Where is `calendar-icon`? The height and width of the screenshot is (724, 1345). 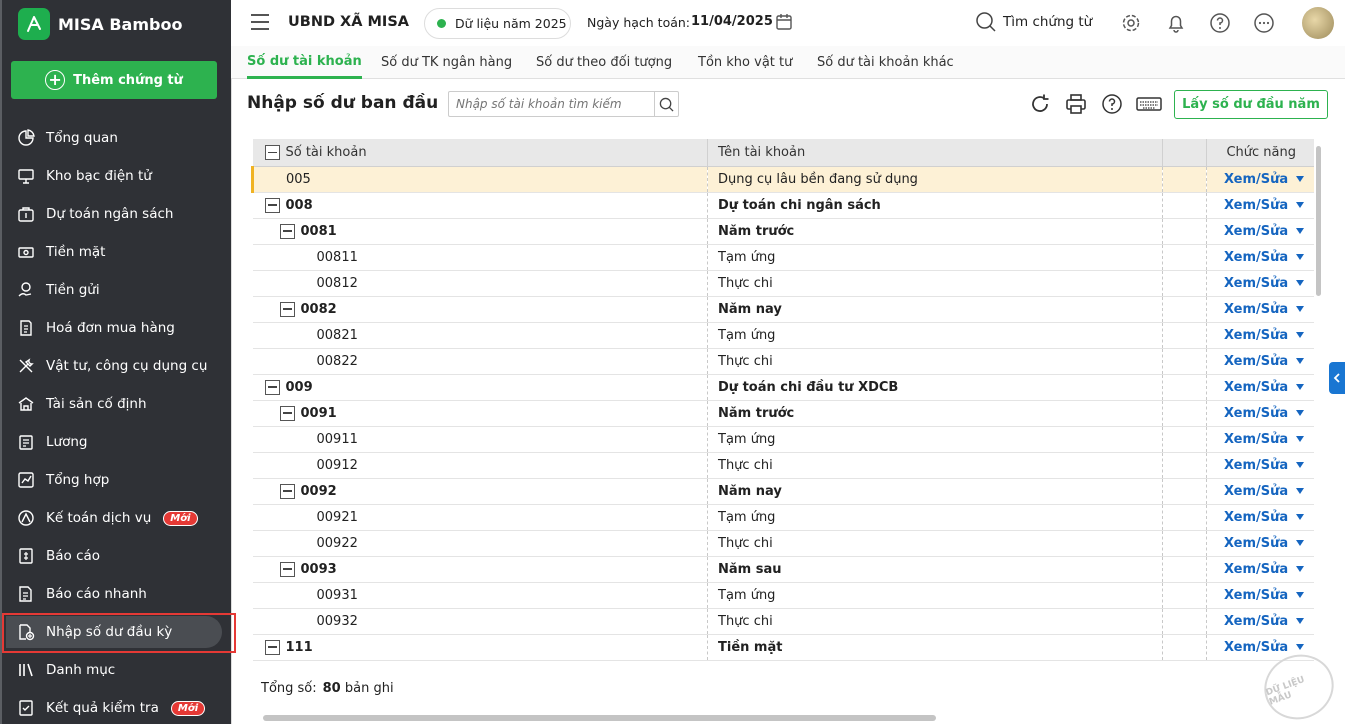
calendar-icon is located at coordinates (784, 24).